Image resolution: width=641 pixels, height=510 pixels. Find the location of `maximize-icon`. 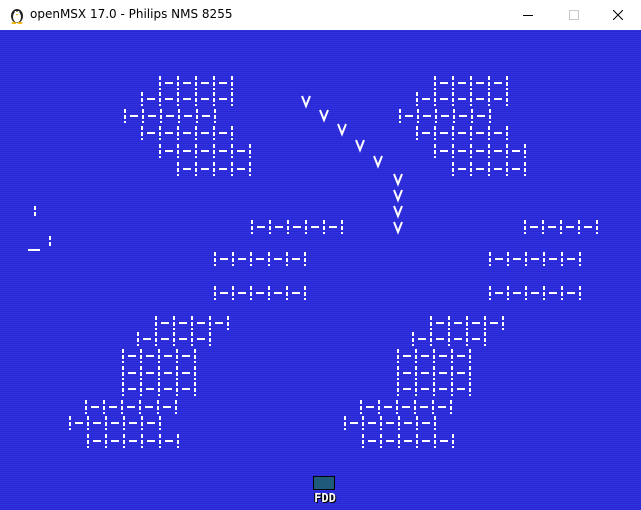

maximize-icon is located at coordinates (574, 15).